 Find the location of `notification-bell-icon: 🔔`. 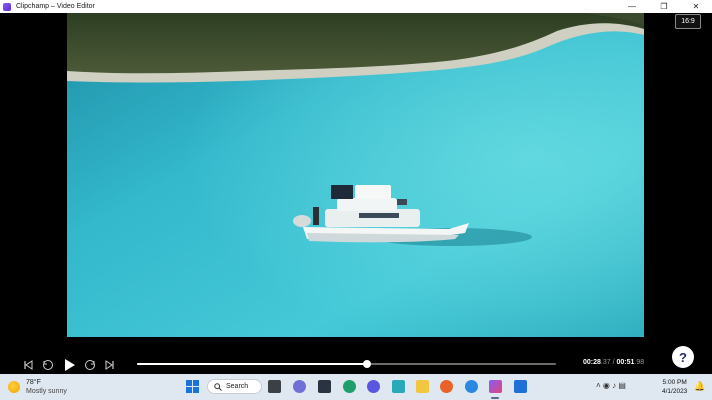

notification-bell-icon: 🔔 is located at coordinates (699, 386).